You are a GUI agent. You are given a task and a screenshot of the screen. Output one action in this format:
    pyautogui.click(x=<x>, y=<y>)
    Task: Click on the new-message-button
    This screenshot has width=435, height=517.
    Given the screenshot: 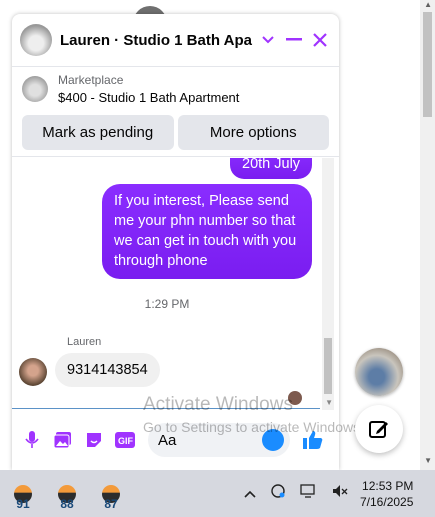 What is the action you would take?
    pyautogui.click(x=379, y=429)
    